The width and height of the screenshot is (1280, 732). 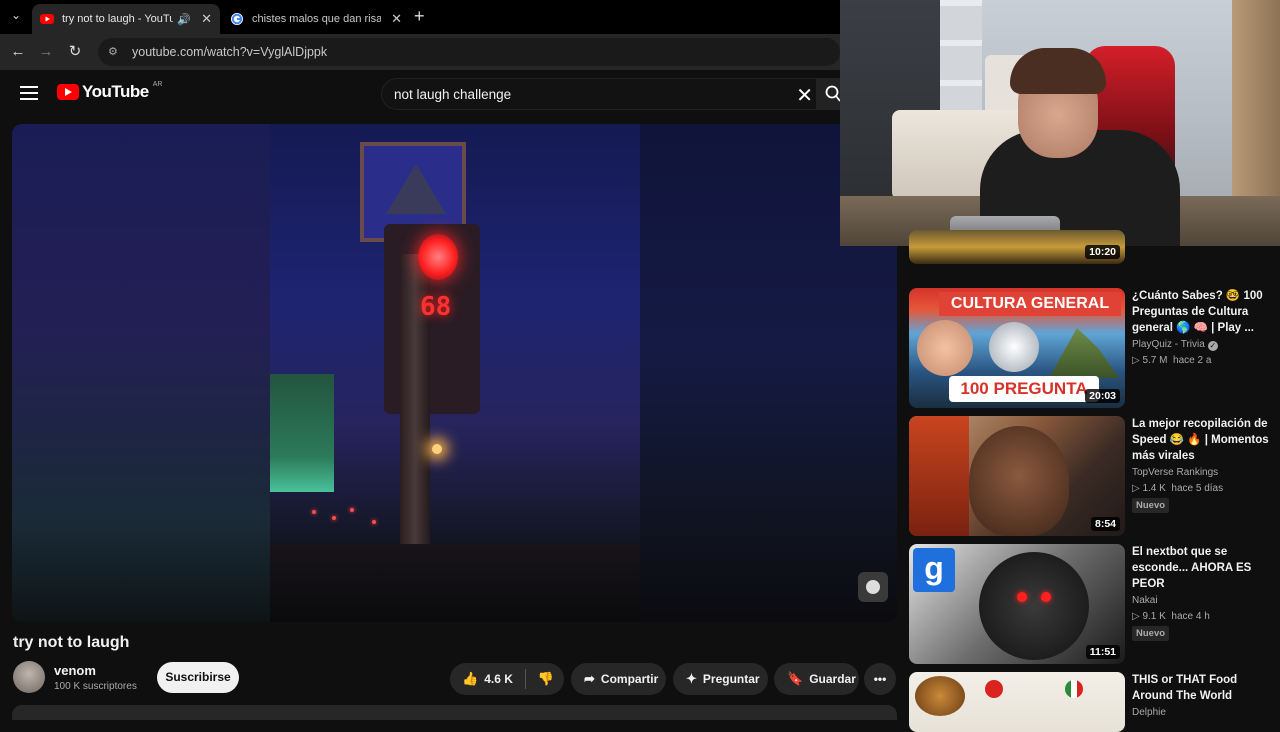 I want to click on more-icon: •••, so click(x=880, y=679).